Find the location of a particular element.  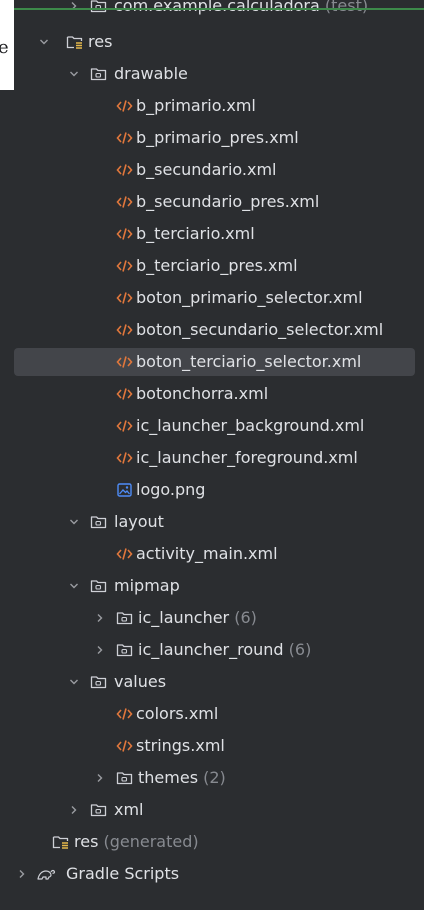

item-count-hint: (generated) is located at coordinates (148, 841).